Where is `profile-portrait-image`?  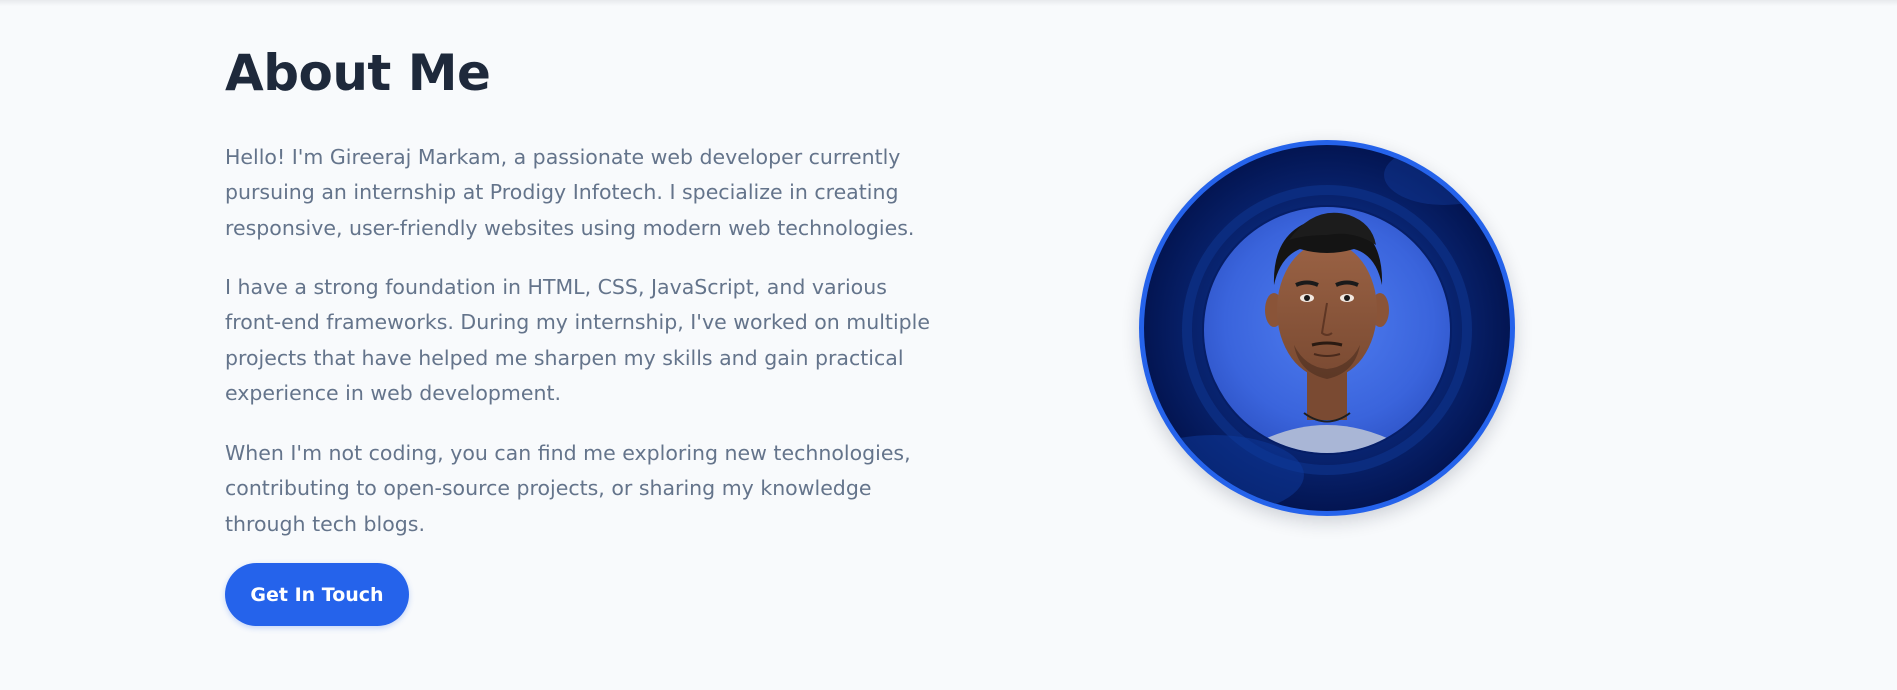 profile-portrait-image is located at coordinates (1327, 328).